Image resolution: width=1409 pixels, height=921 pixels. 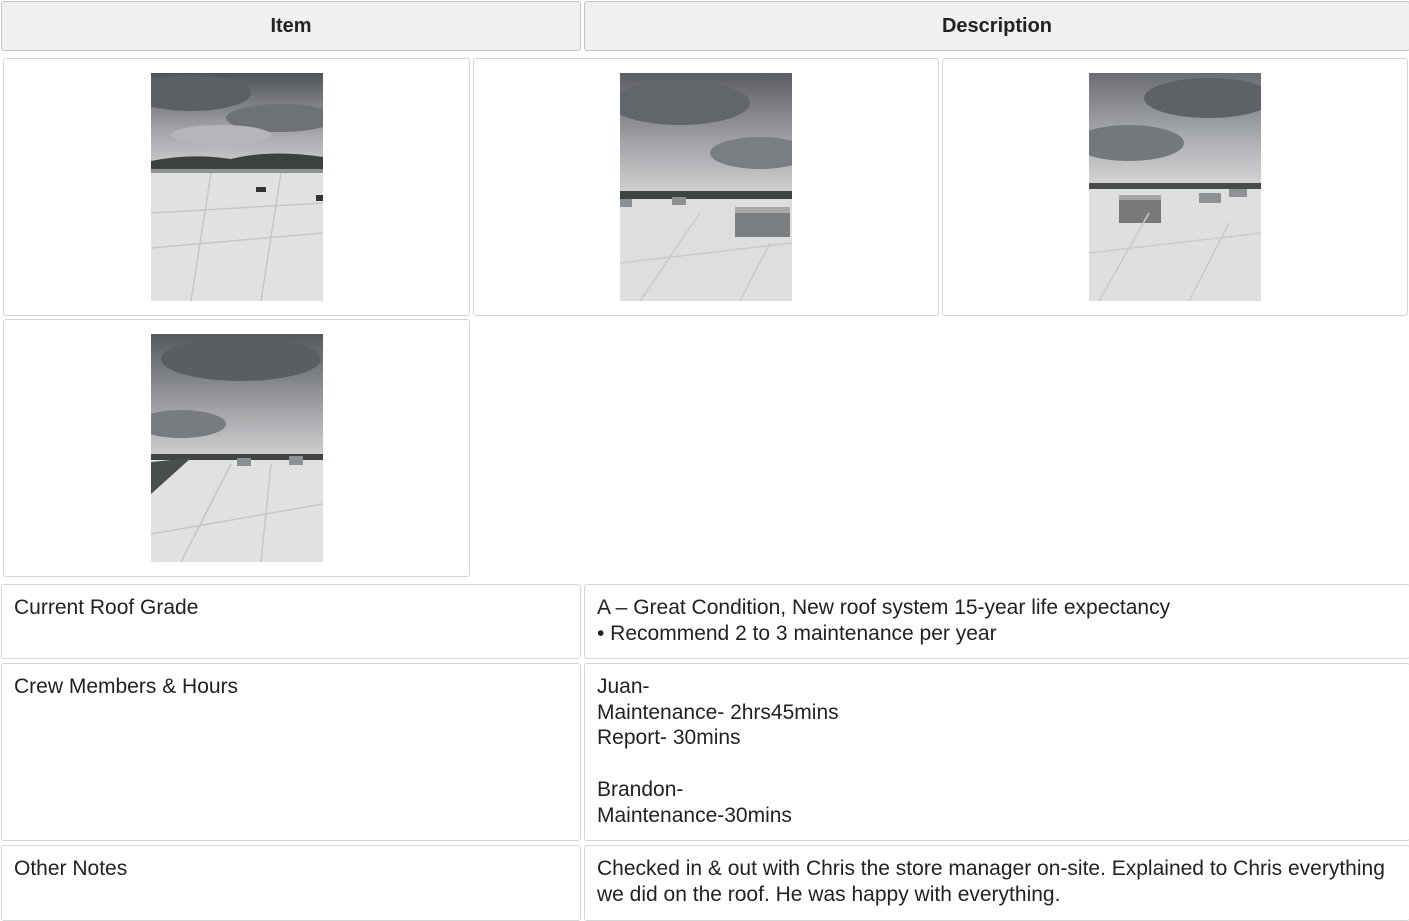 I want to click on row-item-crew-hours: Crew Members & Hours, so click(x=291, y=752).